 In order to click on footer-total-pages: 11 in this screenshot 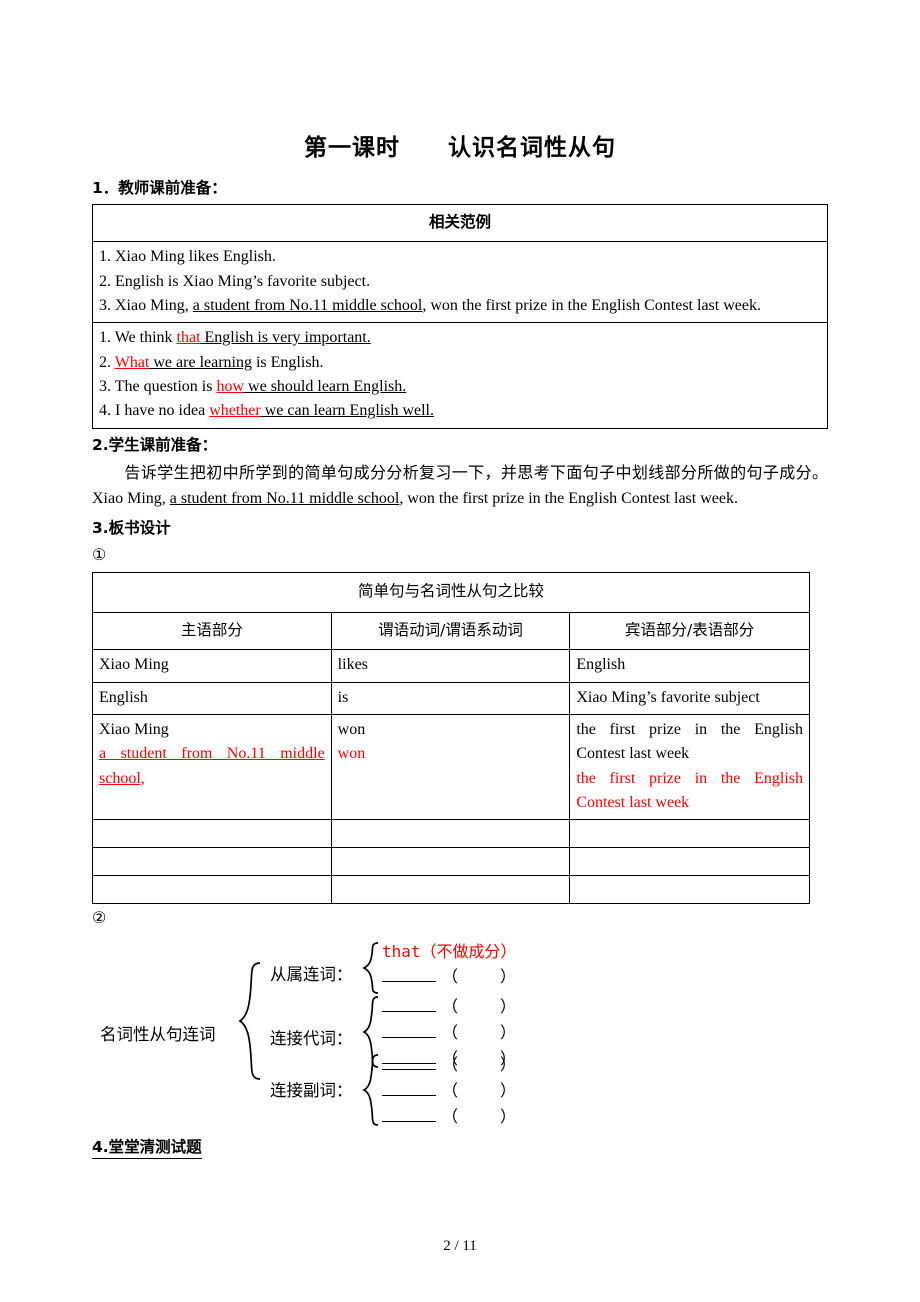, I will do `click(469, 1246)`.